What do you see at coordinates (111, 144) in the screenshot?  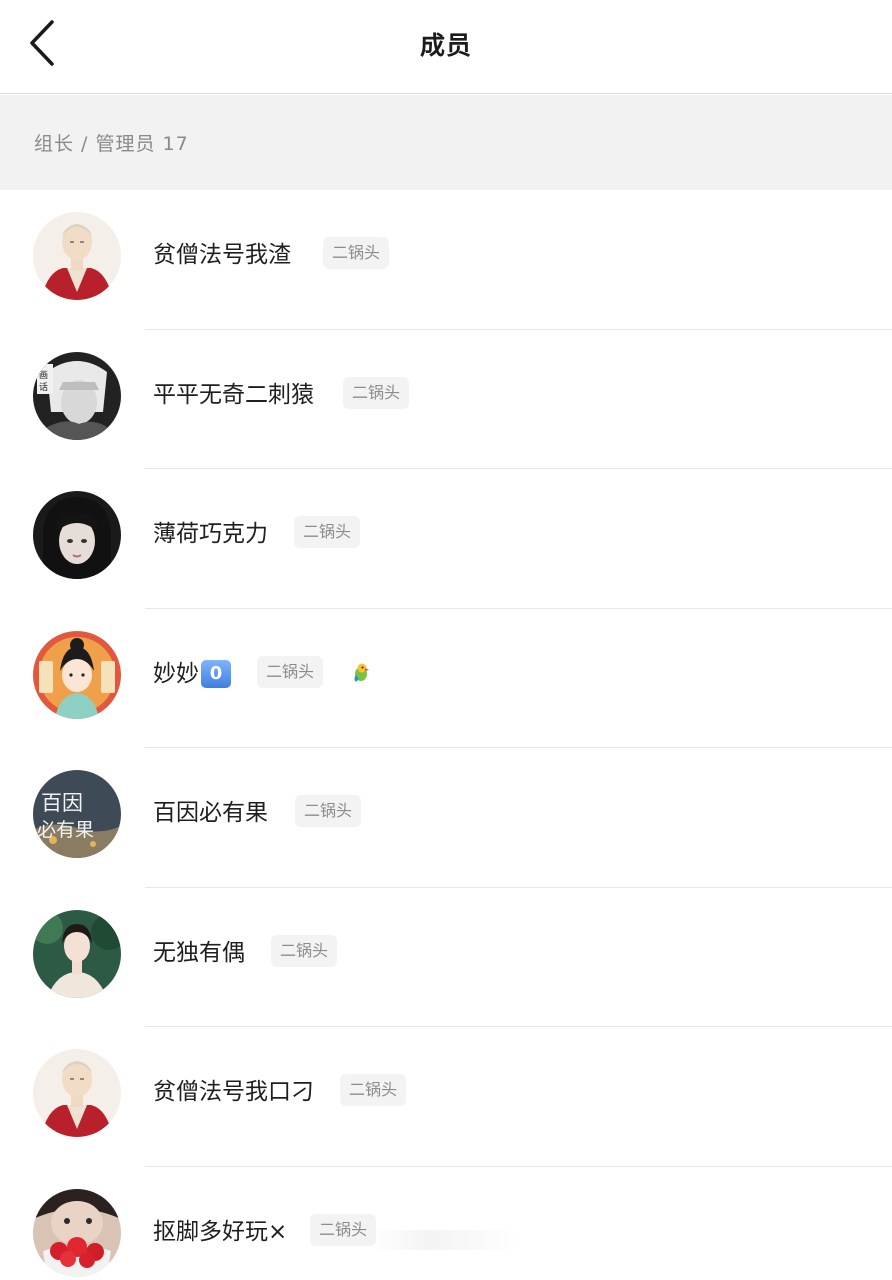 I see `section-label: 组长 / 管理员 17` at bounding box center [111, 144].